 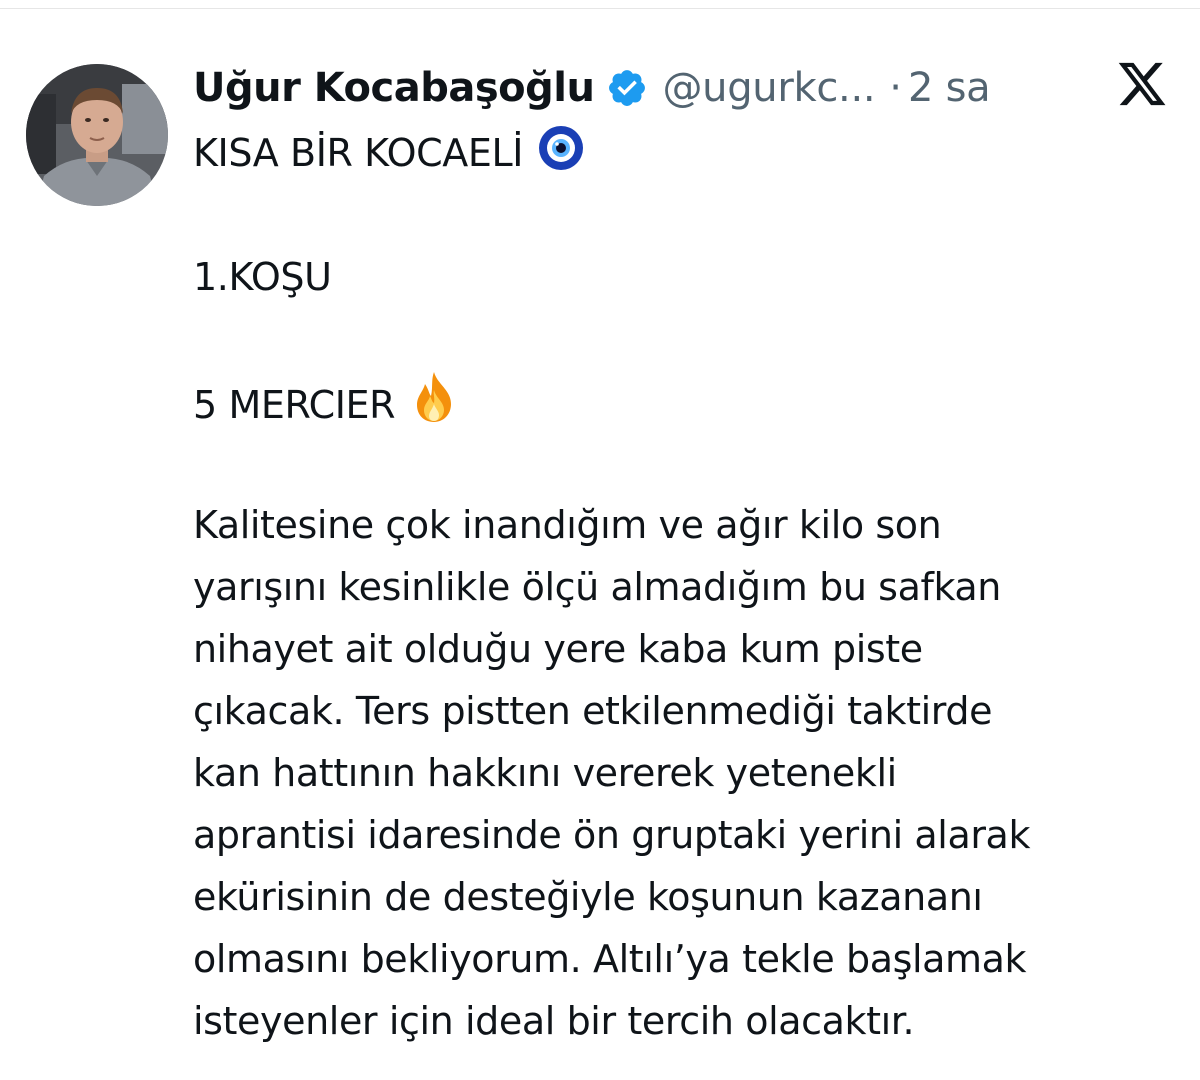 I want to click on nazar-boncugu-icon, so click(x=561, y=157).